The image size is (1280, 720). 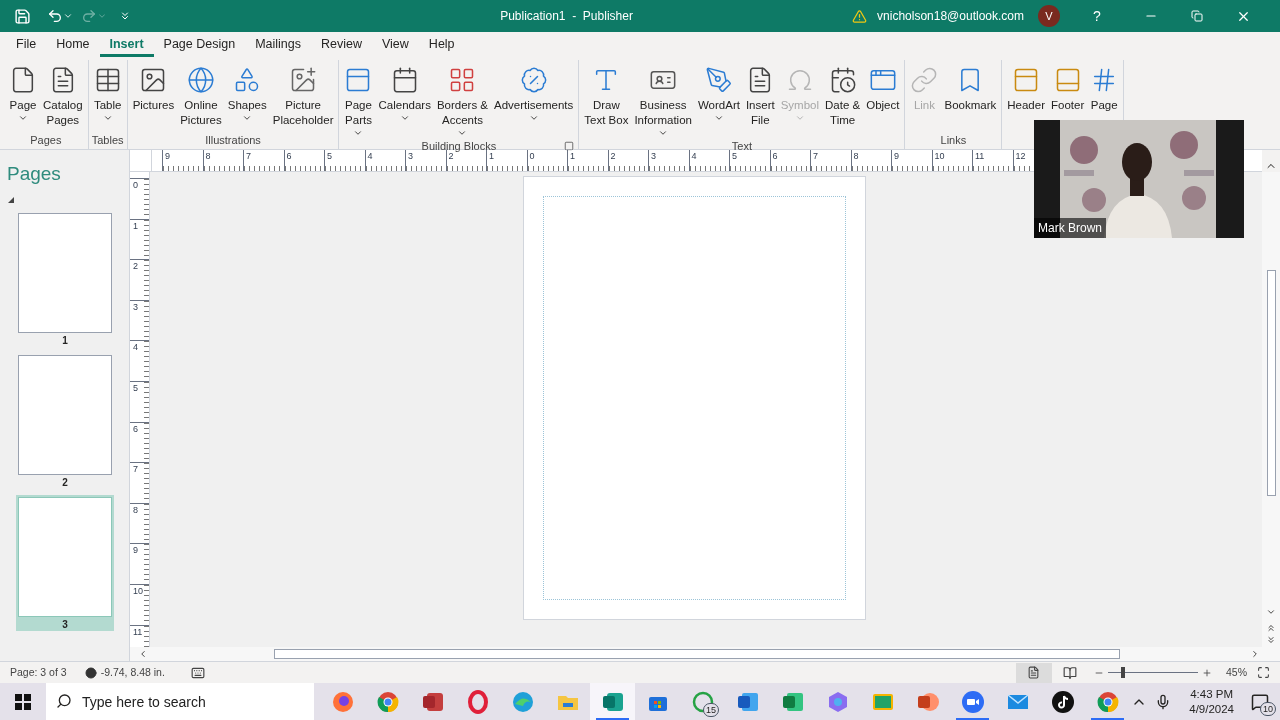 What do you see at coordinates (462, 99) in the screenshot?
I see `ribbon-button: Borders & Accents` at bounding box center [462, 99].